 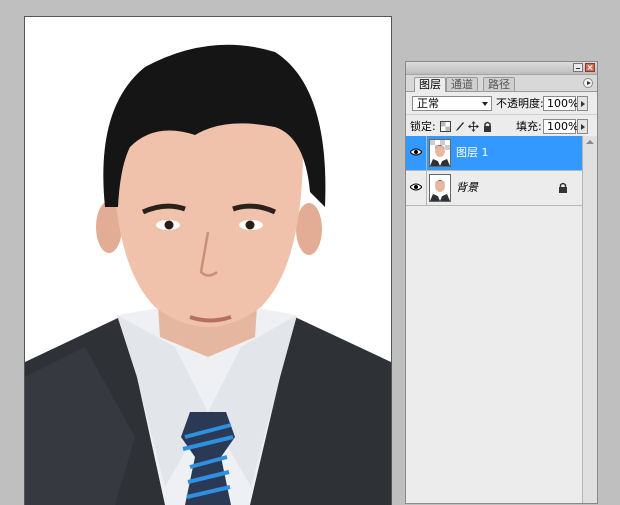 I want to click on scroll-up-icon, so click(x=590, y=142).